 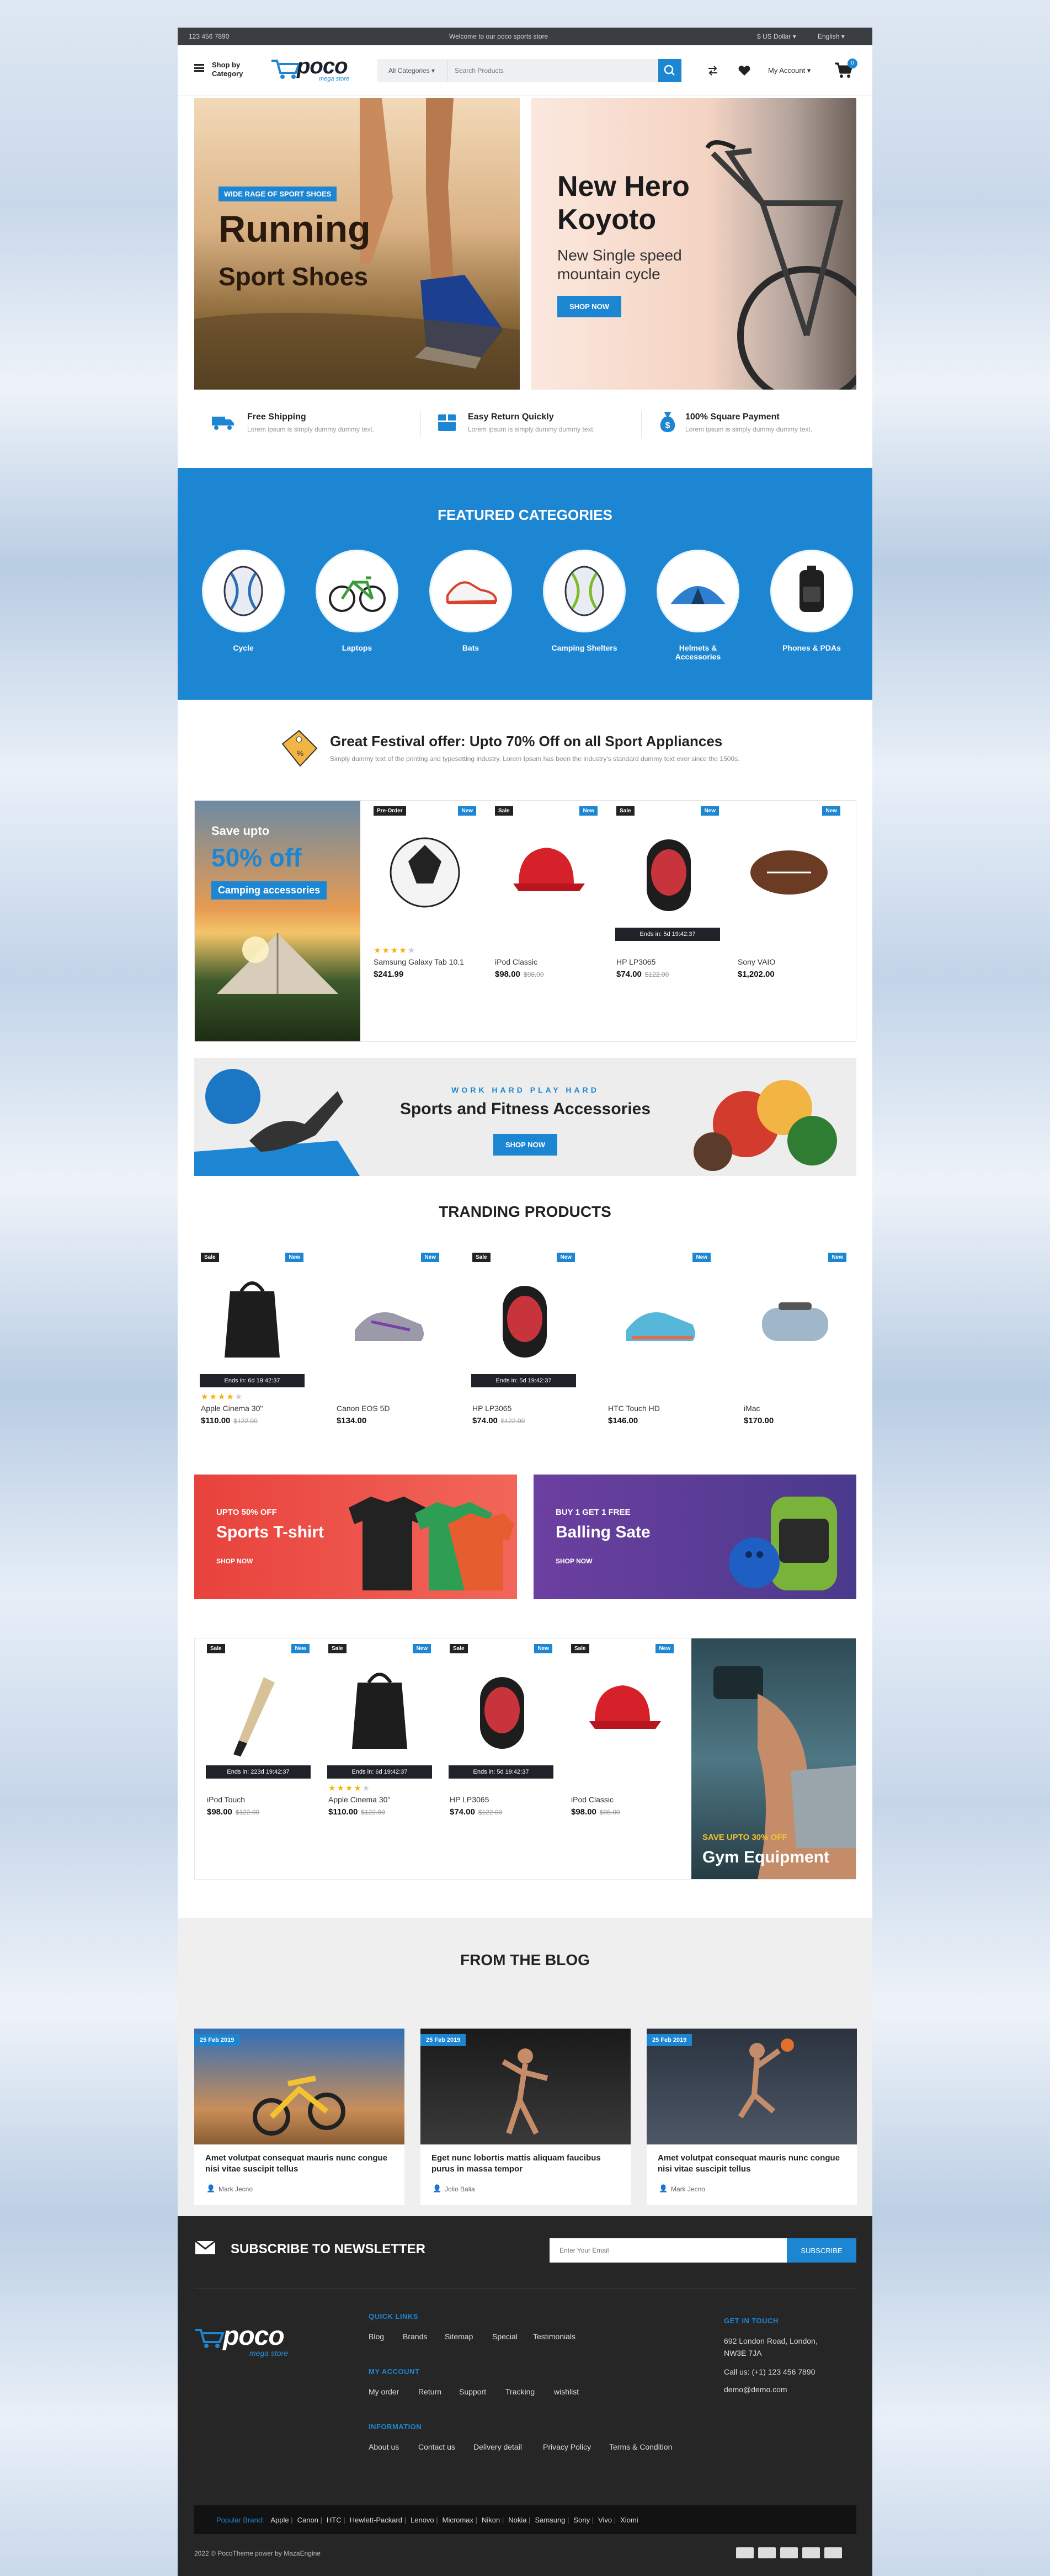 I want to click on category-label: Camping Shelters, so click(x=584, y=647).